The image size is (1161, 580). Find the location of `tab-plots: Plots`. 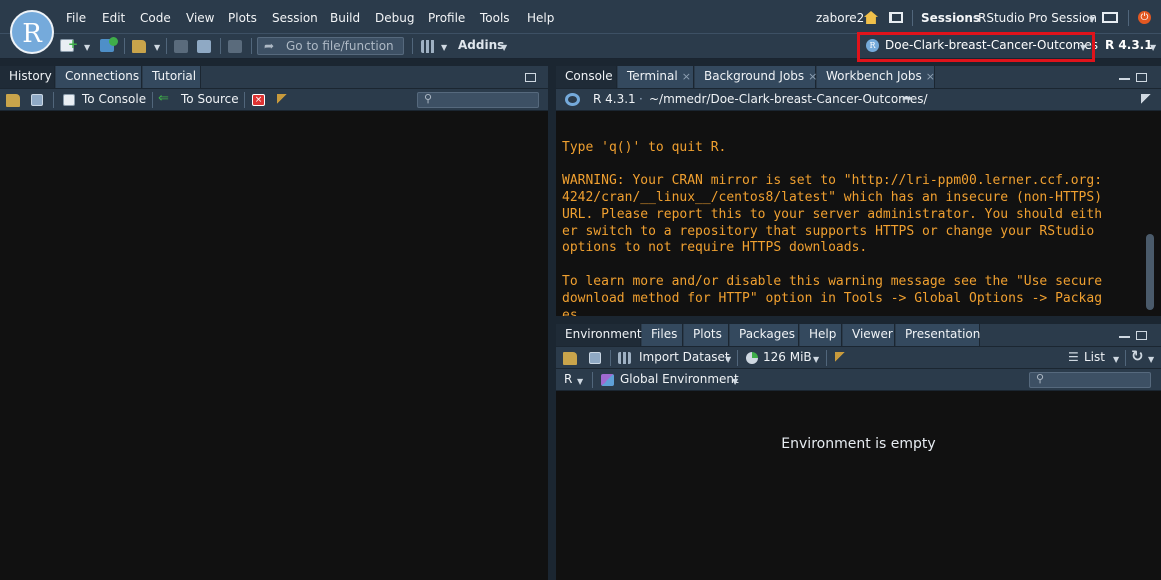

tab-plots: Plots is located at coordinates (706, 335).